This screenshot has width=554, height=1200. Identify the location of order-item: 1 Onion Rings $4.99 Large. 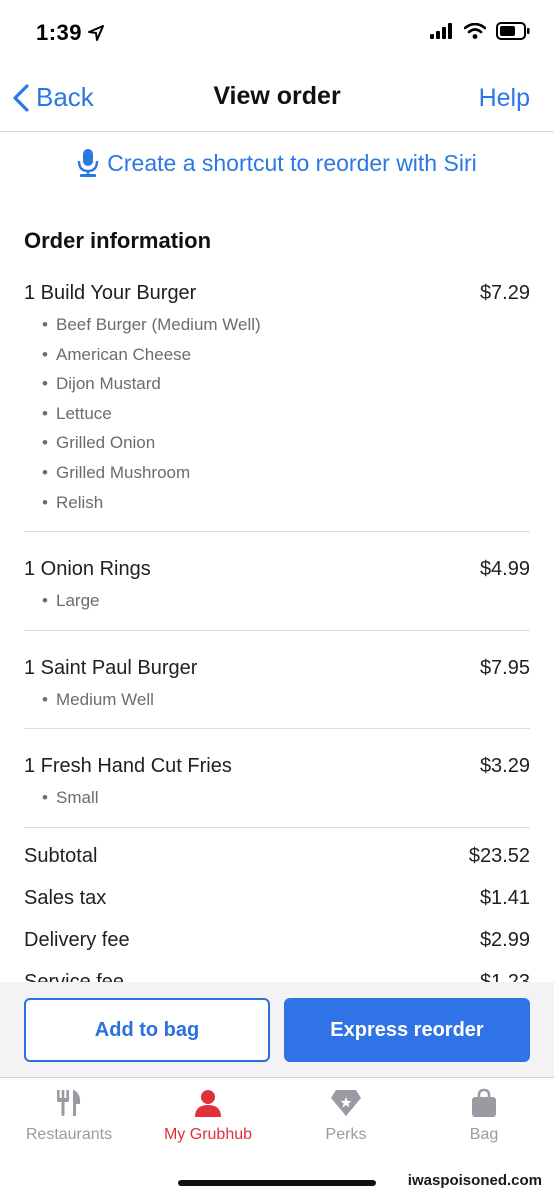
(277, 592).